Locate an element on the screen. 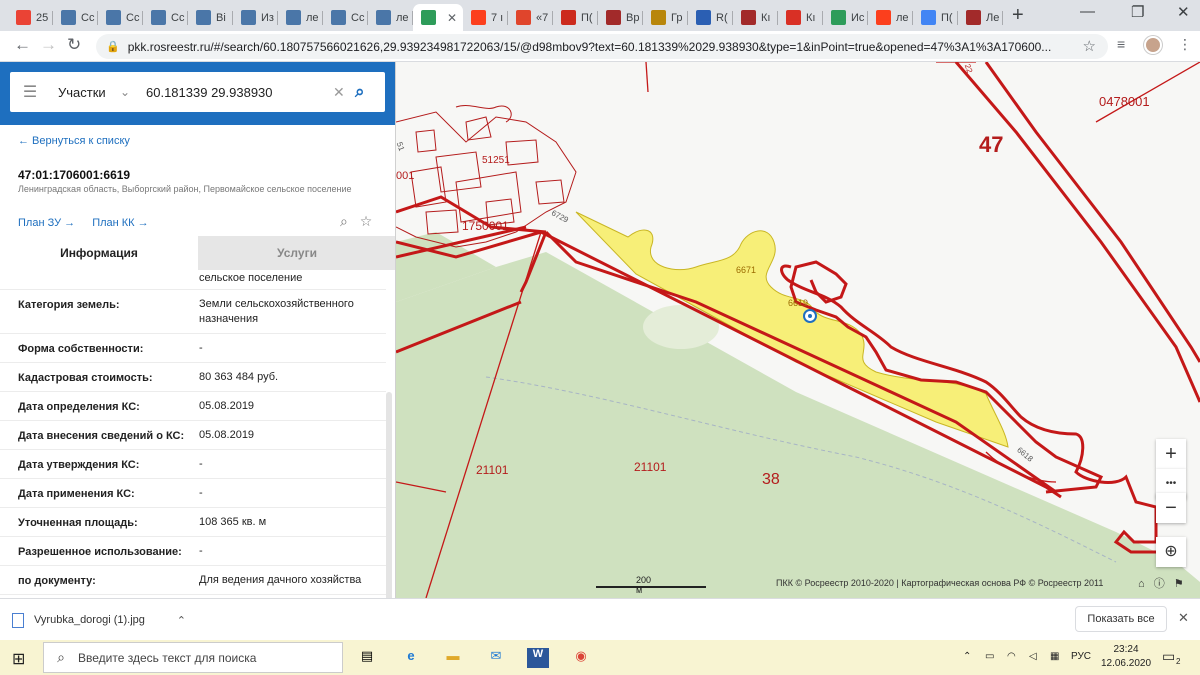 Image resolution: width=1200 pixels, height=675 pixels. browser-tab: ✕ is located at coordinates (438, 17).